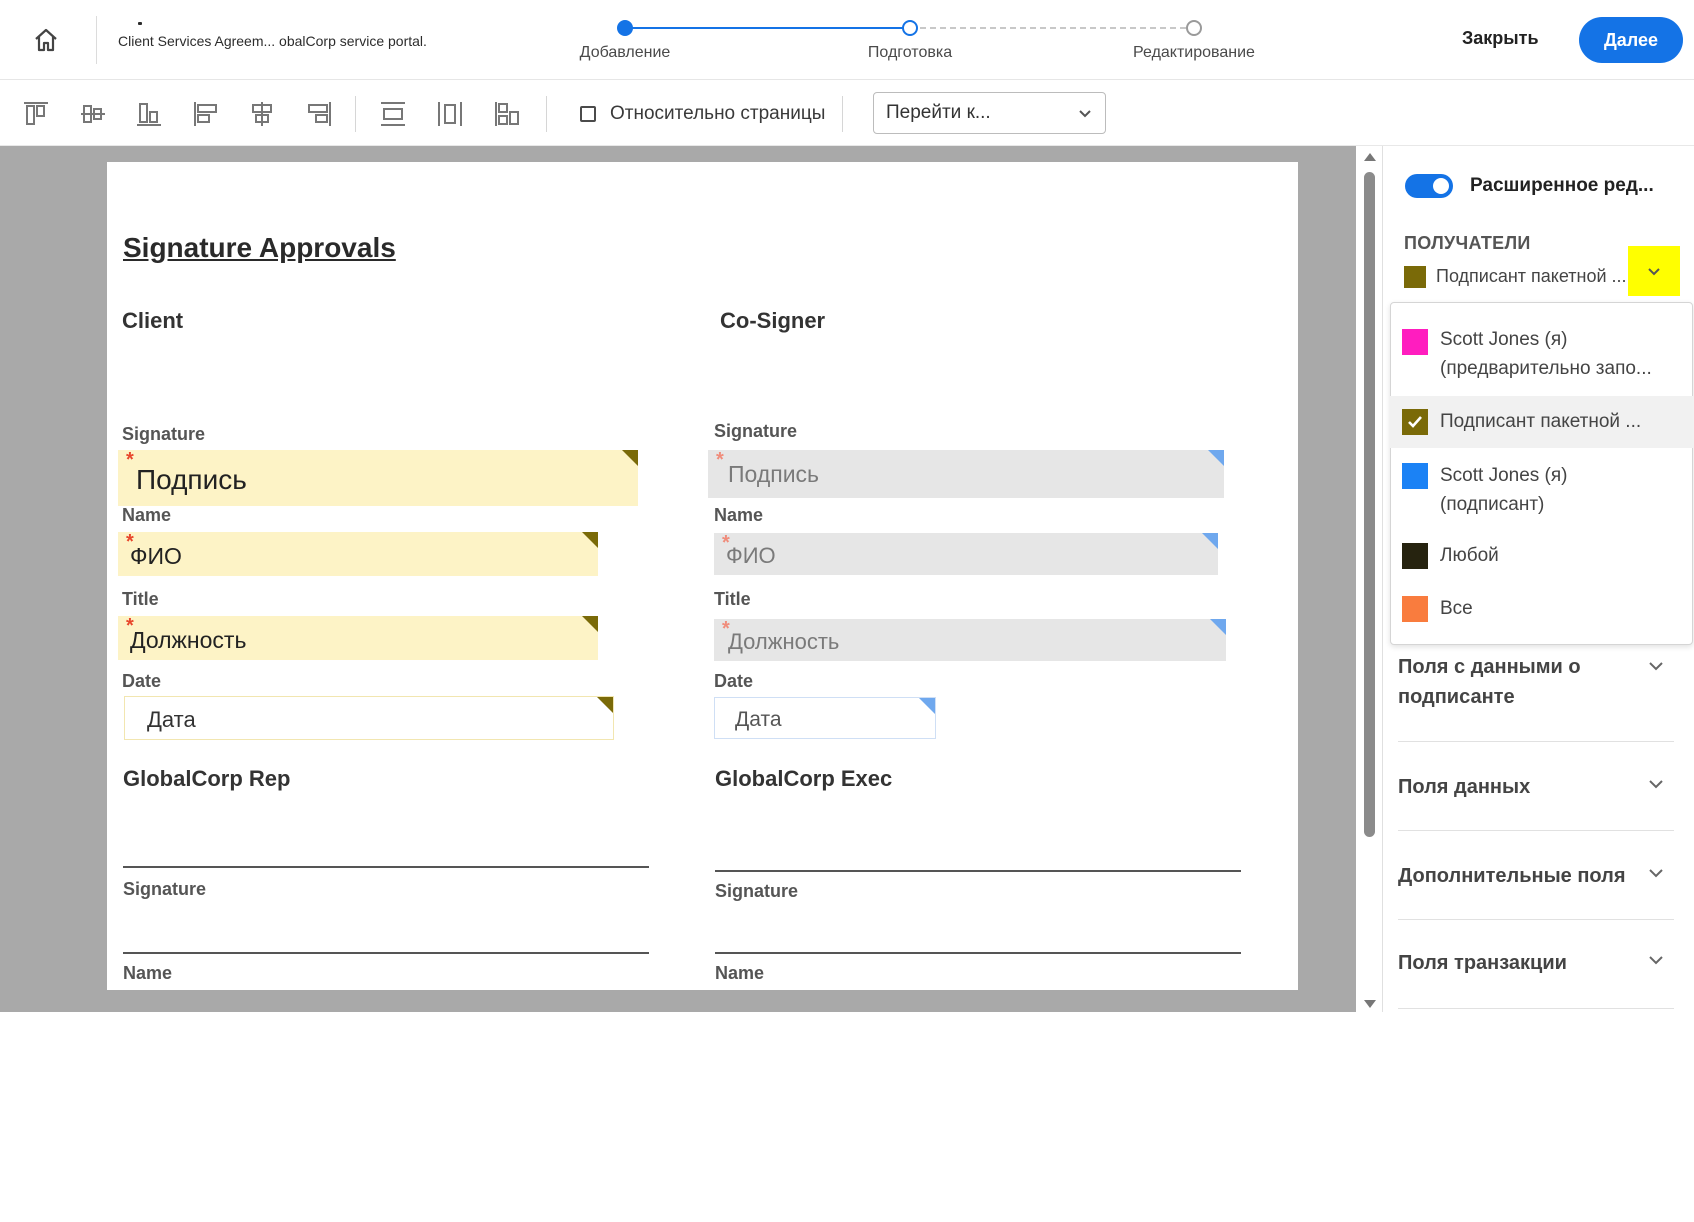 The height and width of the screenshot is (1222, 1694). I want to click on home-button, so click(46, 40).